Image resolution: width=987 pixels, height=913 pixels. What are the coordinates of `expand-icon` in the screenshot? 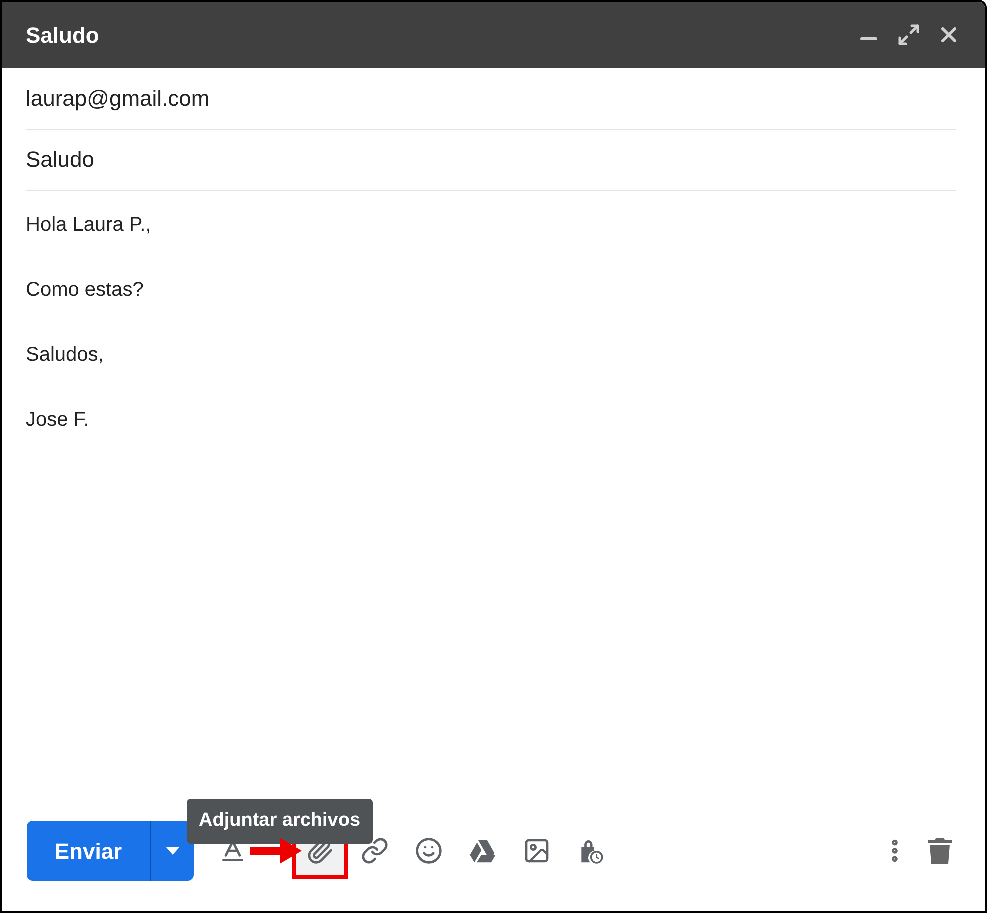 It's located at (909, 35).